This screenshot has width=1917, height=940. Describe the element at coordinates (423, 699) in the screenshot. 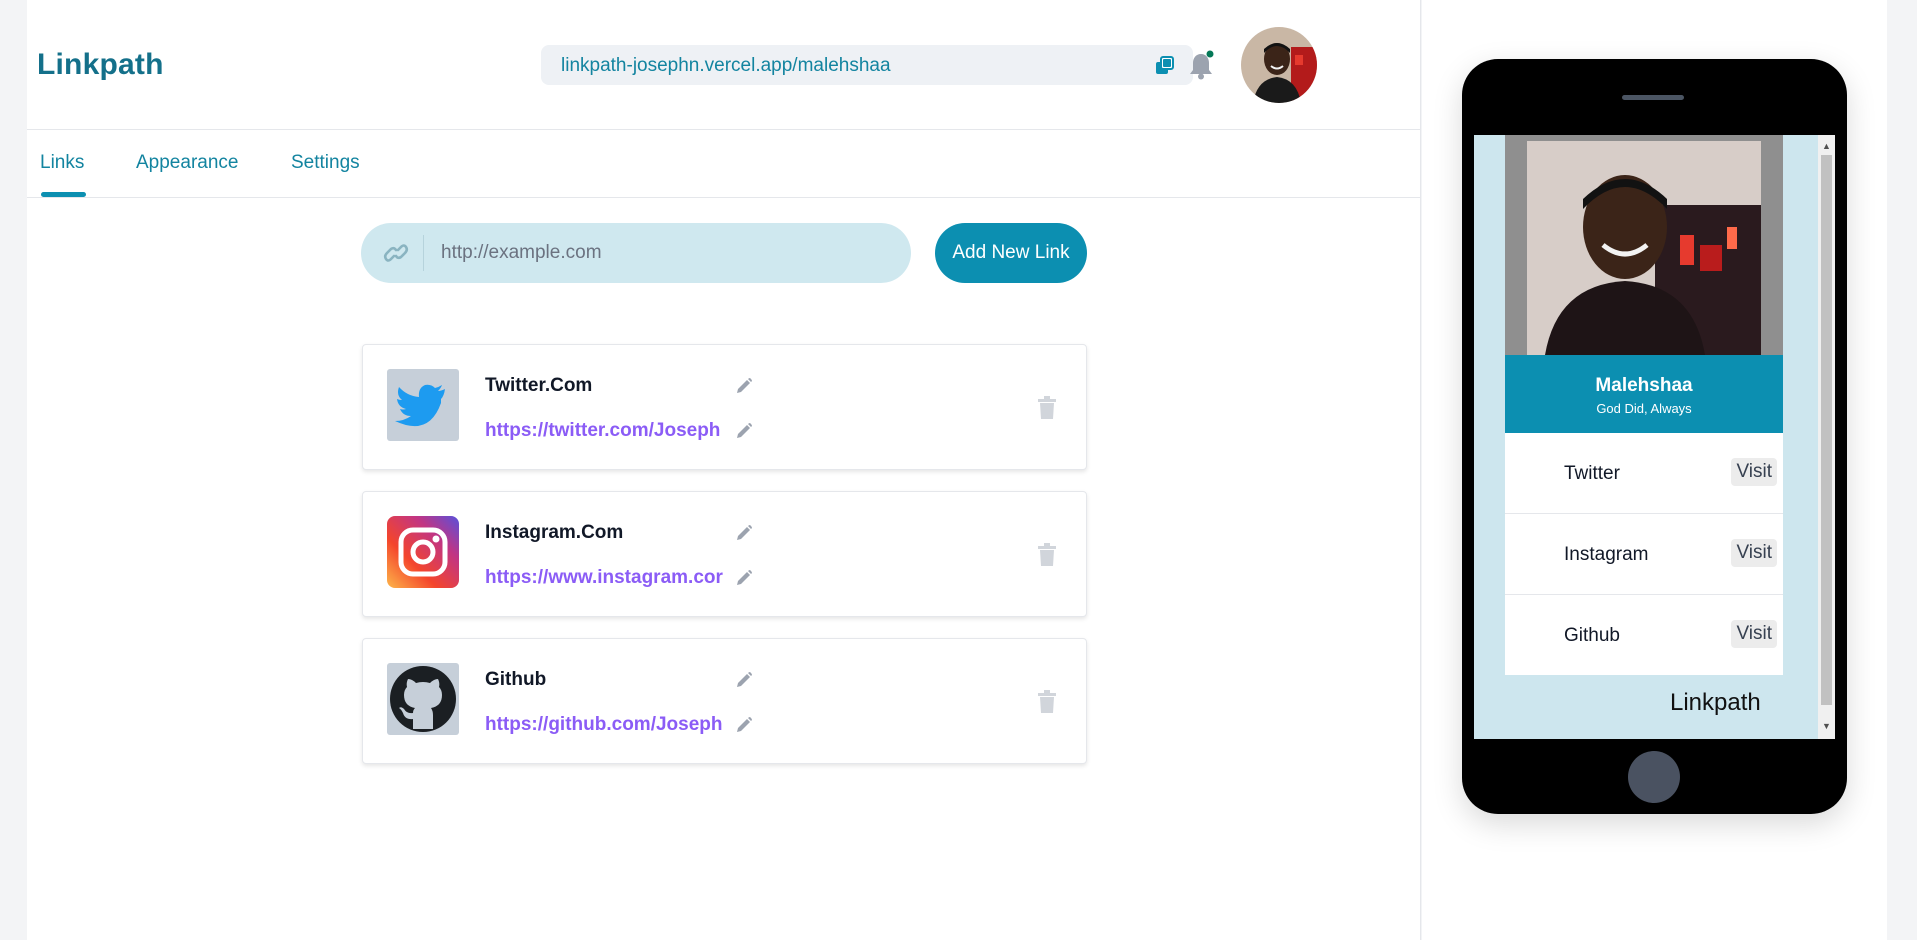

I see `github-icon` at that location.